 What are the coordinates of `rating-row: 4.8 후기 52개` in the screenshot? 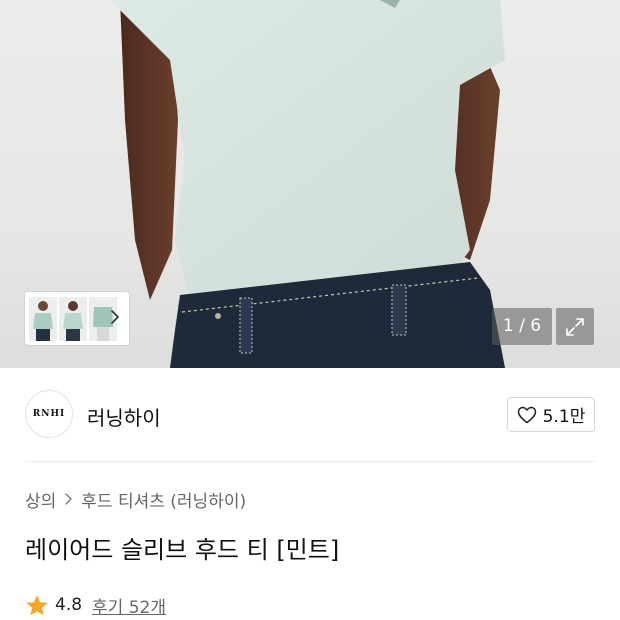 It's located at (95, 605).